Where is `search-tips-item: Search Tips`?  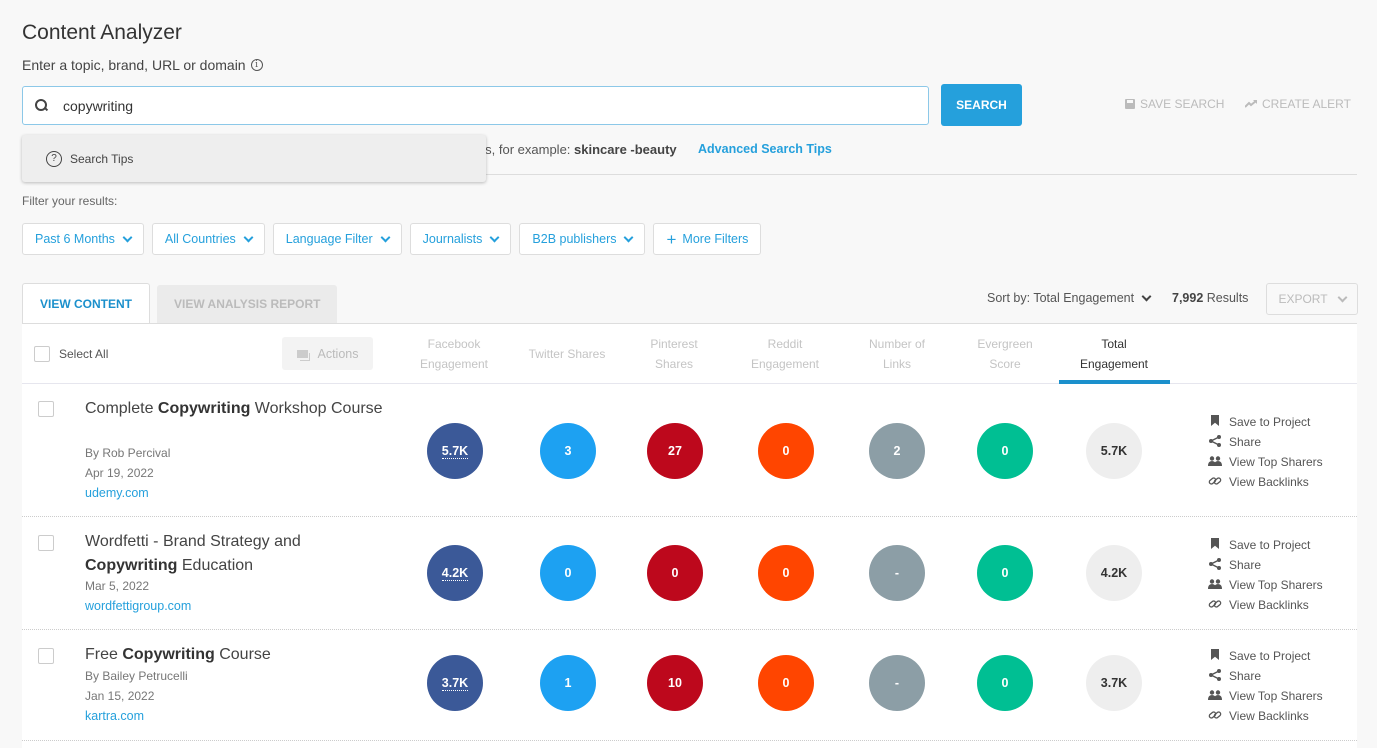
search-tips-item: Search Tips is located at coordinates (101, 159).